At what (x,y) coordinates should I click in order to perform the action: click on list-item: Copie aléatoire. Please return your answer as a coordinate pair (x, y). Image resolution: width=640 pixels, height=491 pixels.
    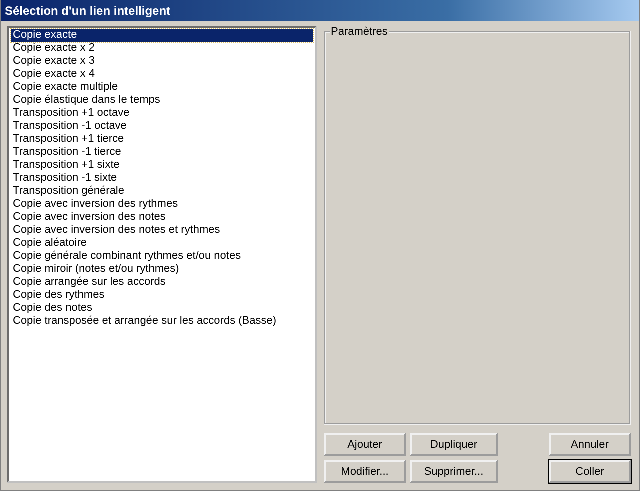
    Looking at the image, I should click on (162, 243).